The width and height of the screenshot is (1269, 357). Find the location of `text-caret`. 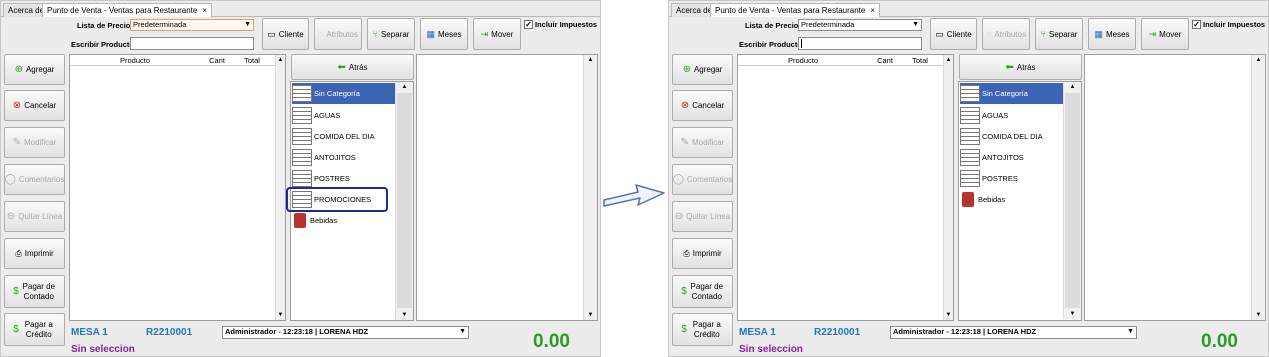

text-caret is located at coordinates (801, 43).